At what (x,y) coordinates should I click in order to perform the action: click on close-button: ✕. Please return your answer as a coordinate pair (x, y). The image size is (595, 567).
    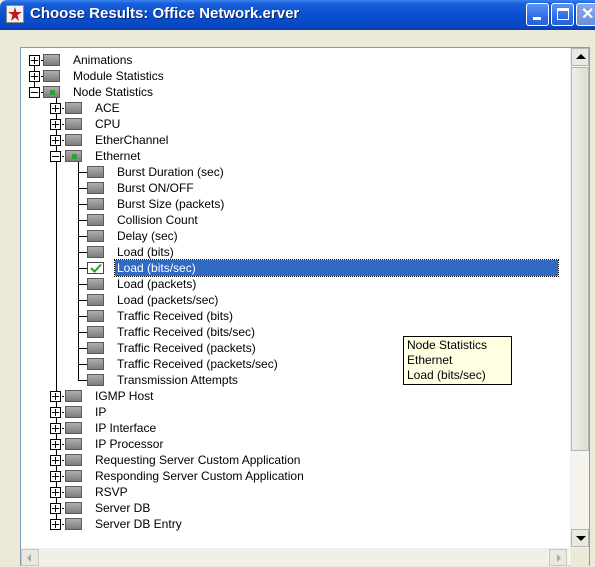
    Looking at the image, I should click on (585, 14).